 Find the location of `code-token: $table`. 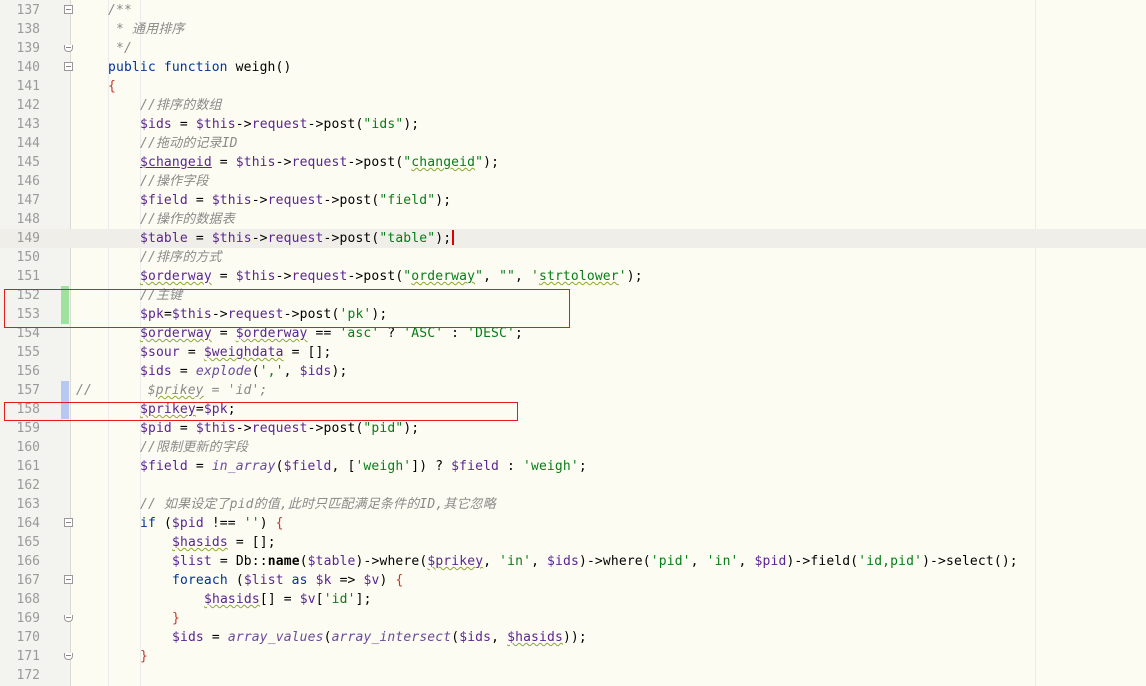

code-token: $table is located at coordinates (331, 561).